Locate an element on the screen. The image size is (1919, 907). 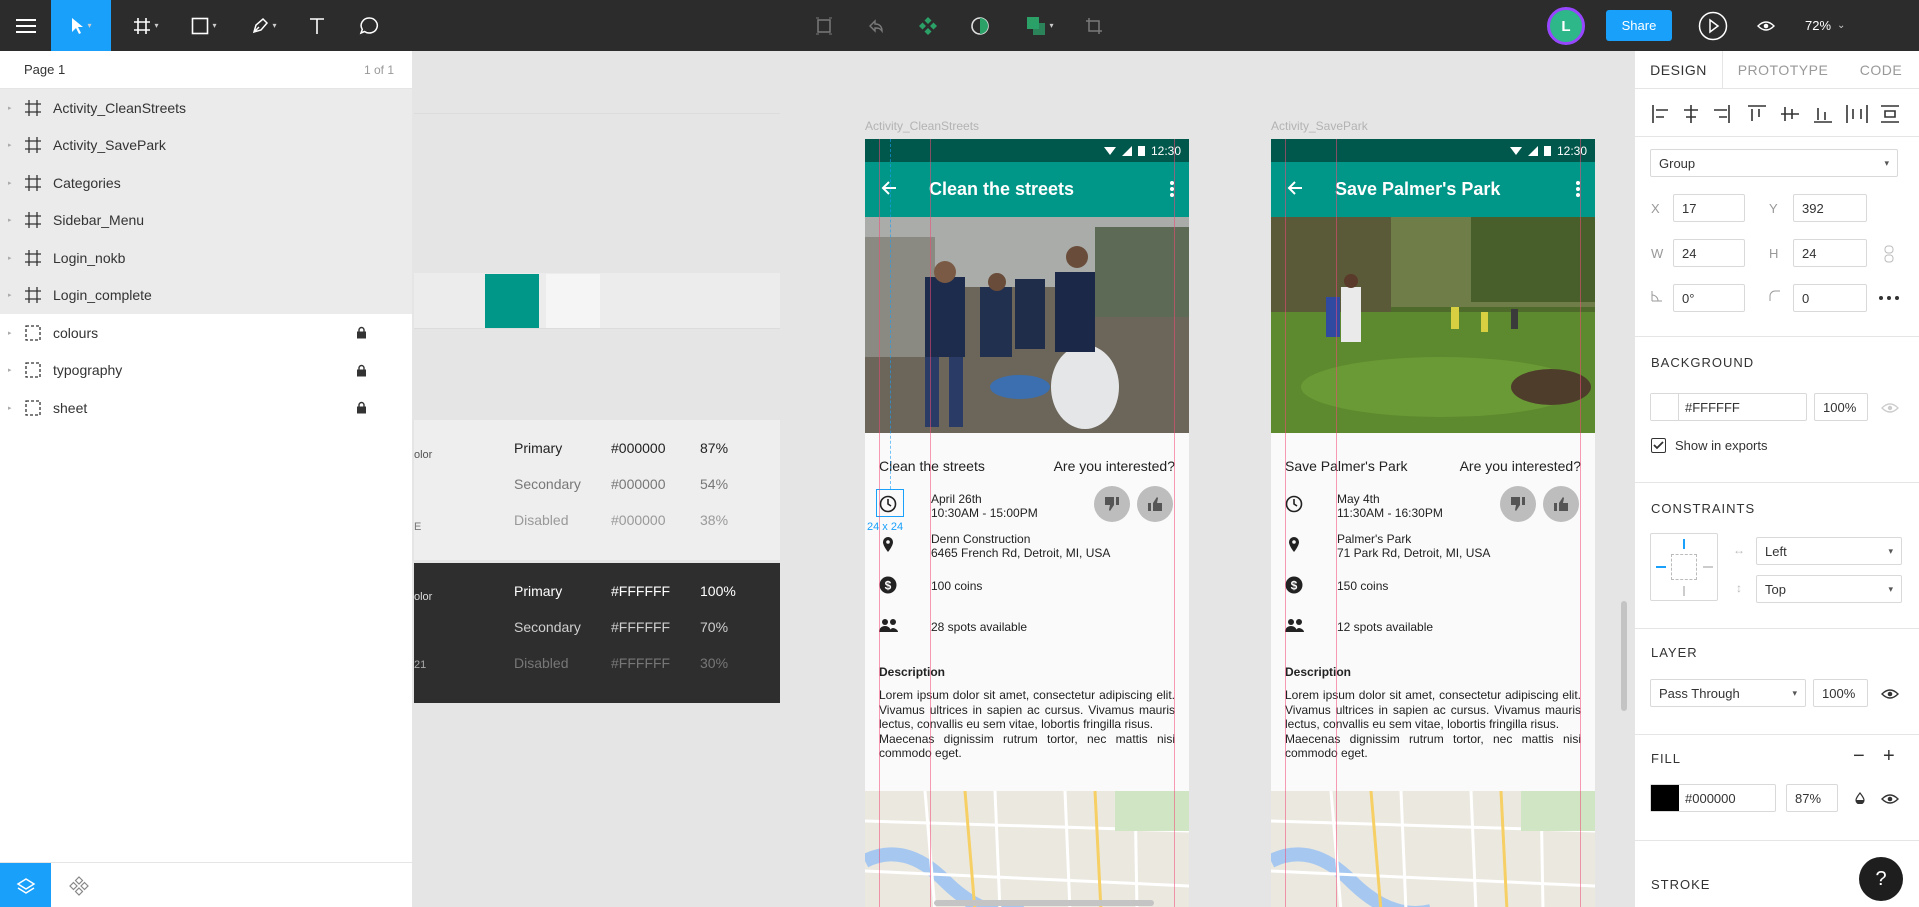
layer-item: ▸ Login_nokb is located at coordinates (206, 258).